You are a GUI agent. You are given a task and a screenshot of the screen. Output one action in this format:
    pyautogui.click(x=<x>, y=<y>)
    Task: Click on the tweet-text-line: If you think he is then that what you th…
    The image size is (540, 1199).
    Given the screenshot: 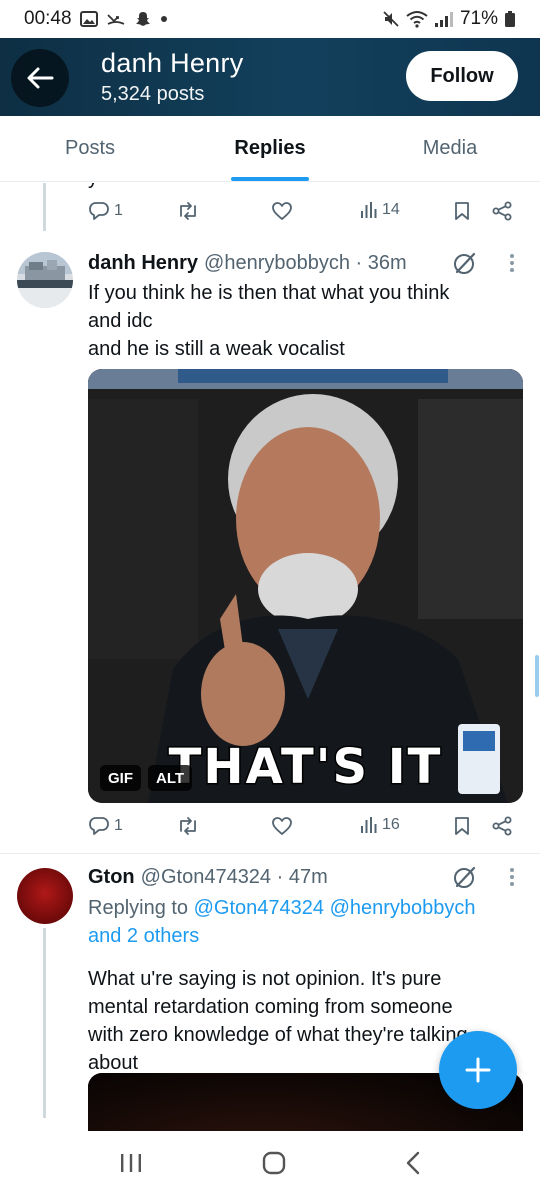 What is the action you would take?
    pyautogui.click(x=269, y=293)
    